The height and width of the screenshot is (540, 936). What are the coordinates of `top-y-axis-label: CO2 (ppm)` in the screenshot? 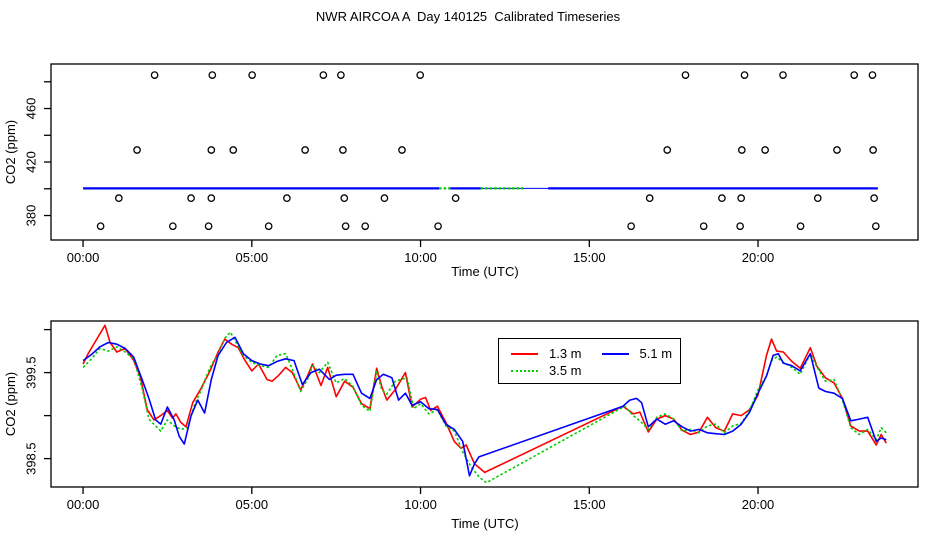 It's located at (10, 152).